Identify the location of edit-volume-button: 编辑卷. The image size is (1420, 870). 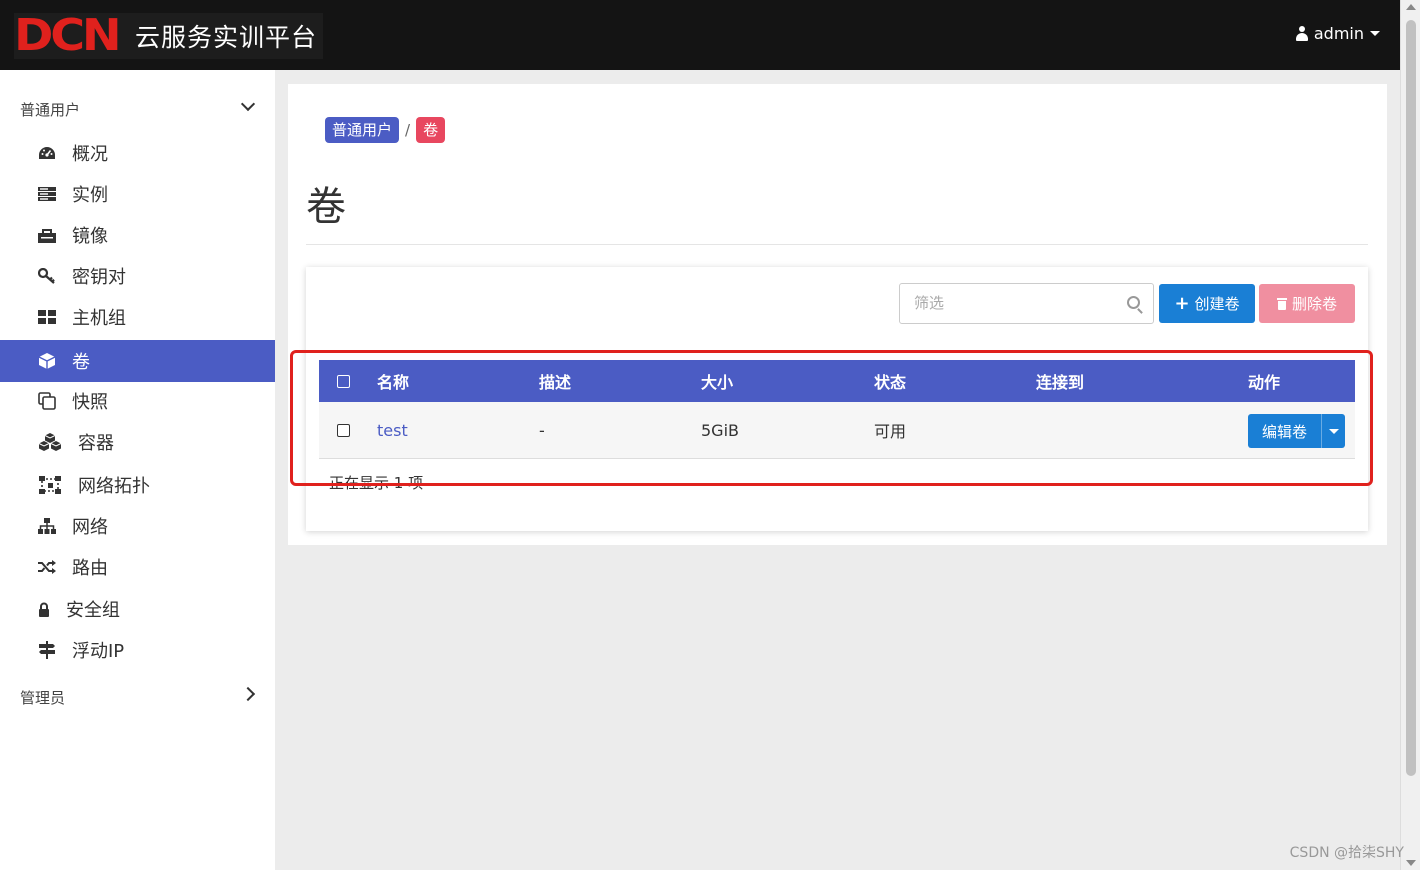
(1284, 431).